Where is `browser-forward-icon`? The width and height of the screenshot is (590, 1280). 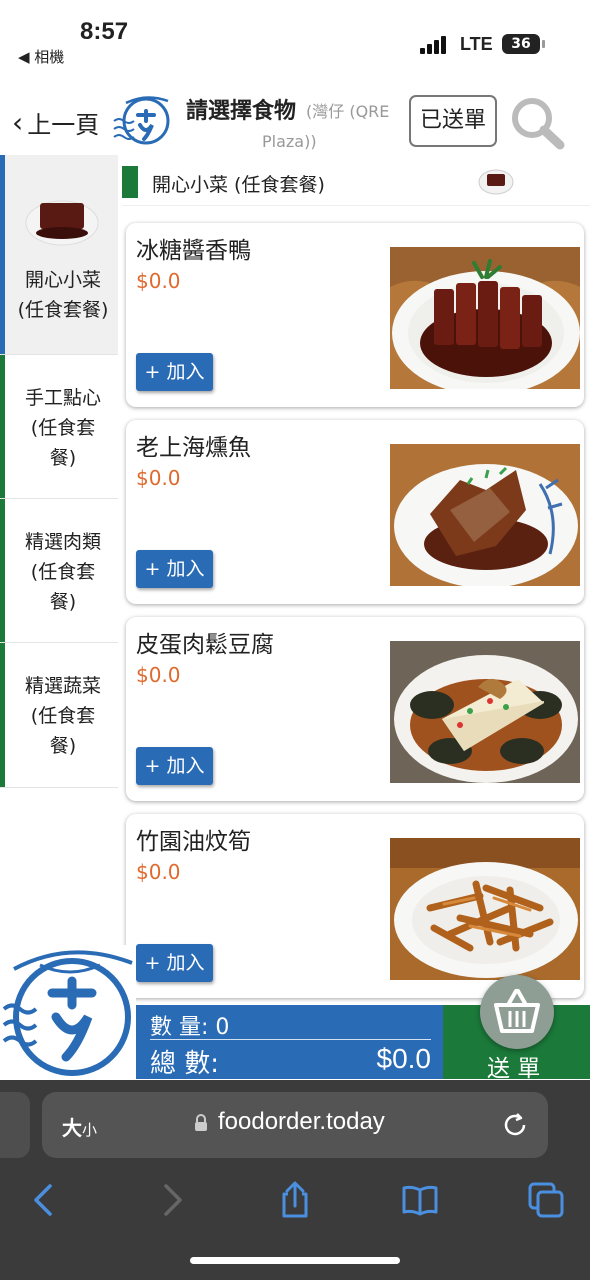 browser-forward-icon is located at coordinates (172, 1200).